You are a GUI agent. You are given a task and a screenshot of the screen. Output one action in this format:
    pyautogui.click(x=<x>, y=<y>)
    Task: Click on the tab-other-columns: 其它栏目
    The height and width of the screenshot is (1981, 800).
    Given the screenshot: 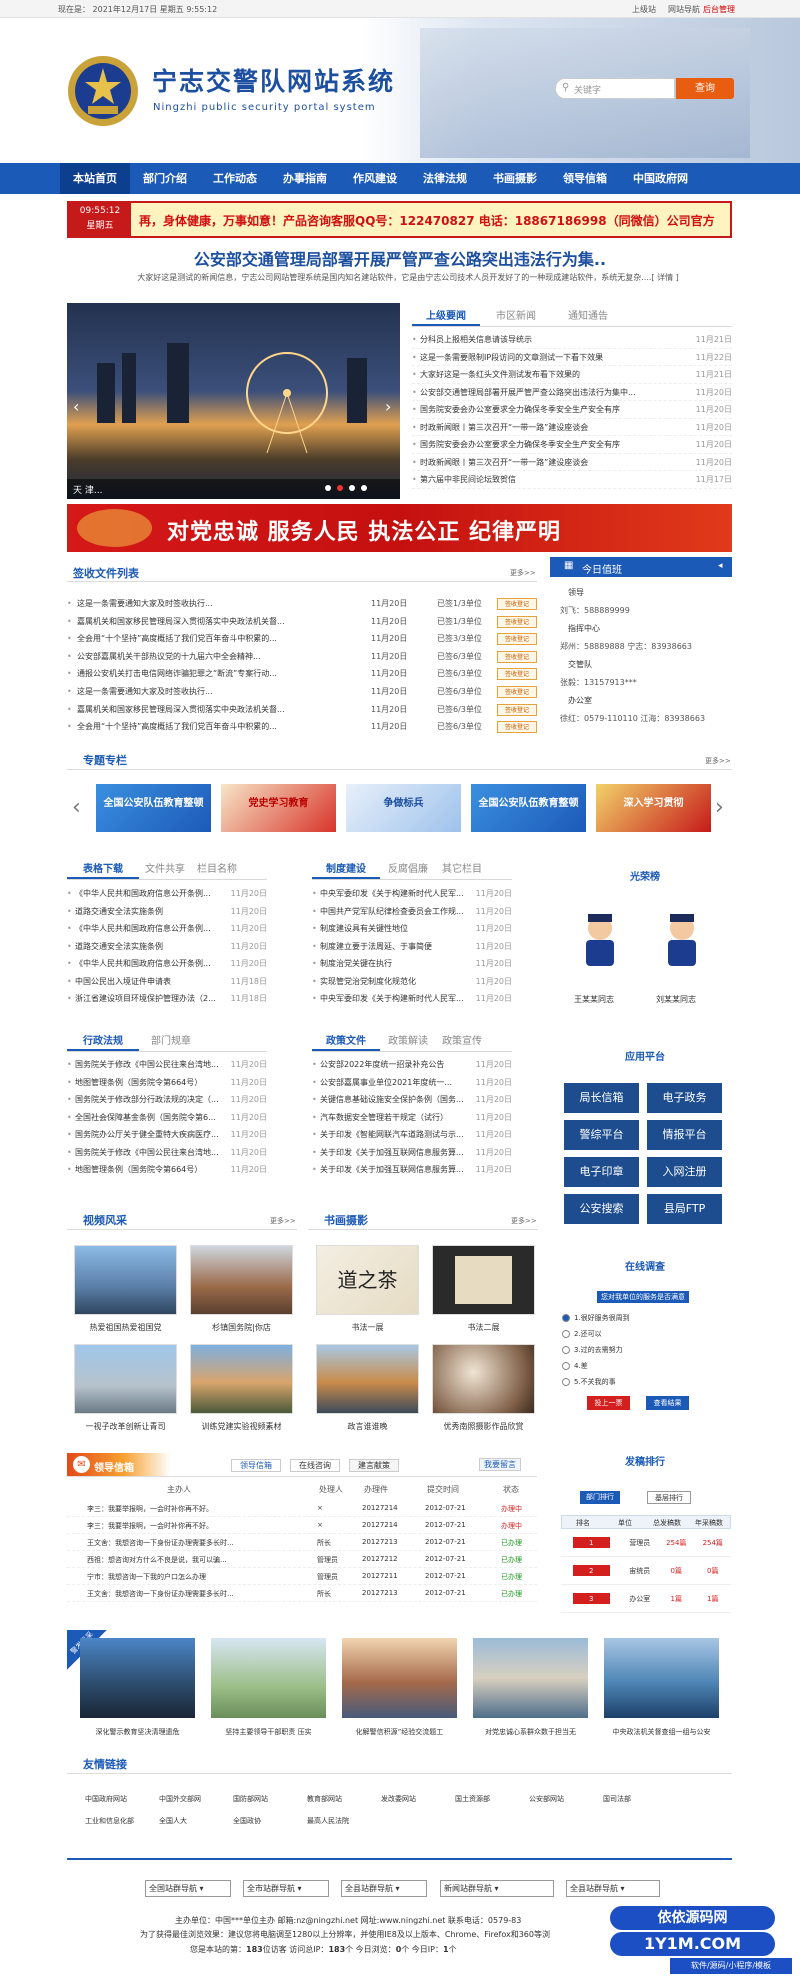 What is the action you would take?
    pyautogui.click(x=462, y=869)
    